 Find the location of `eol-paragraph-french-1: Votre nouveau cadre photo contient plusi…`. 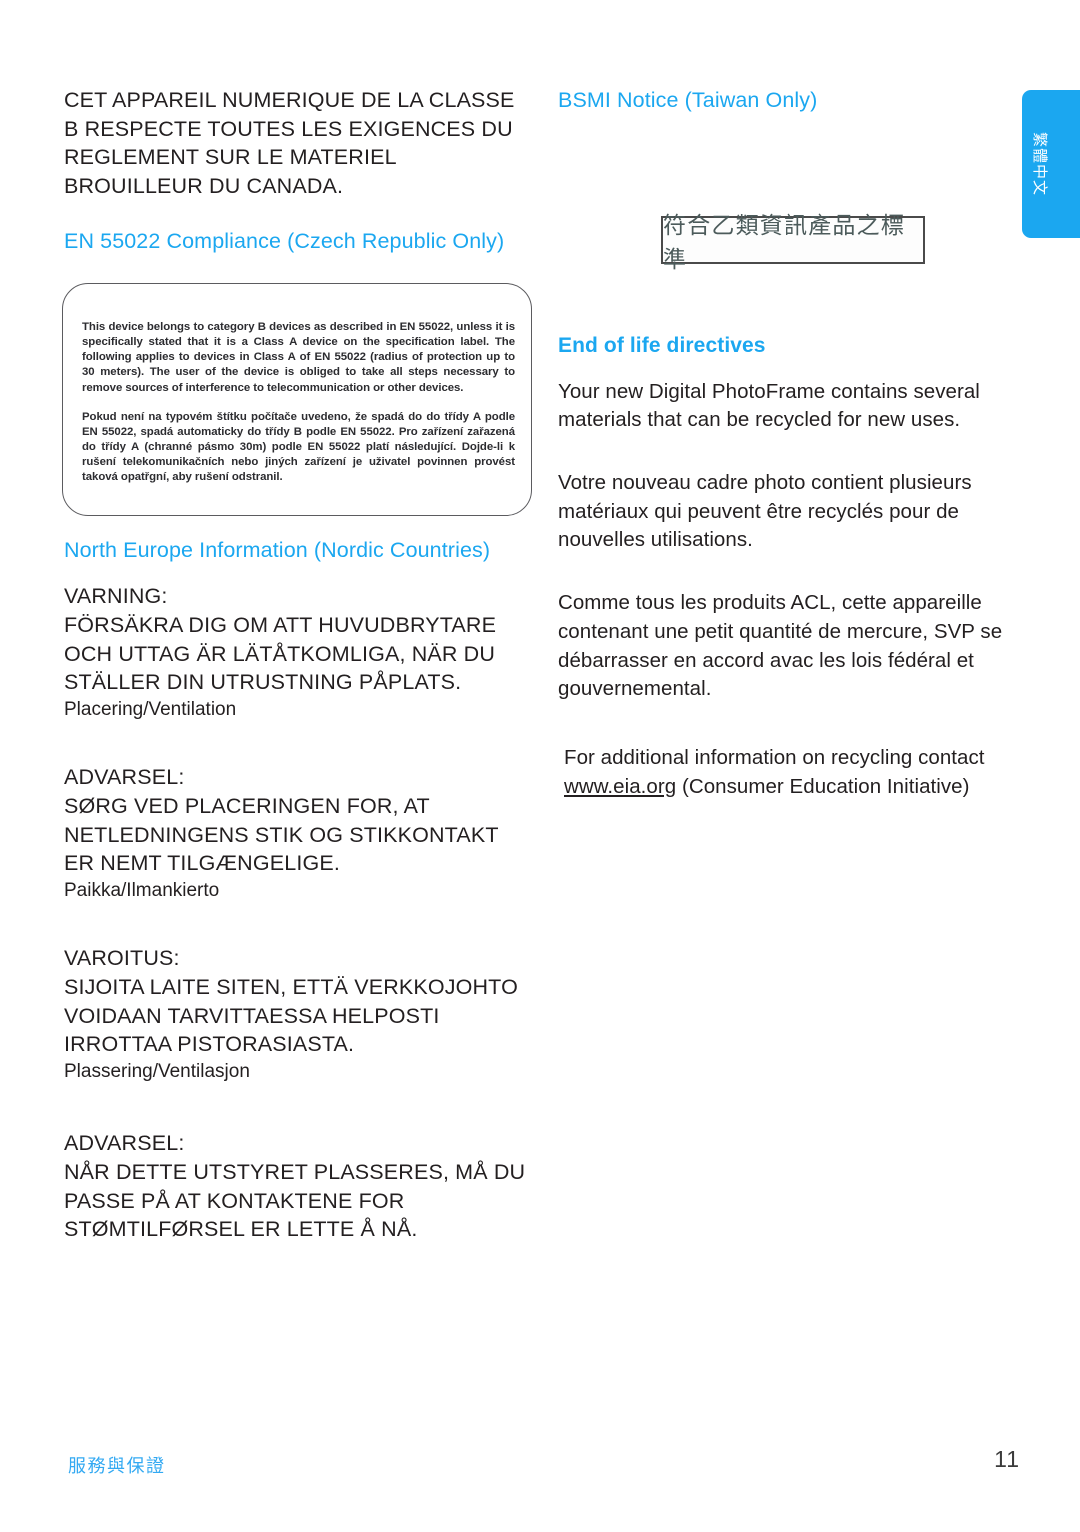

eol-paragraph-french-1: Votre nouveau cadre photo contient plusi… is located at coordinates (765, 511).